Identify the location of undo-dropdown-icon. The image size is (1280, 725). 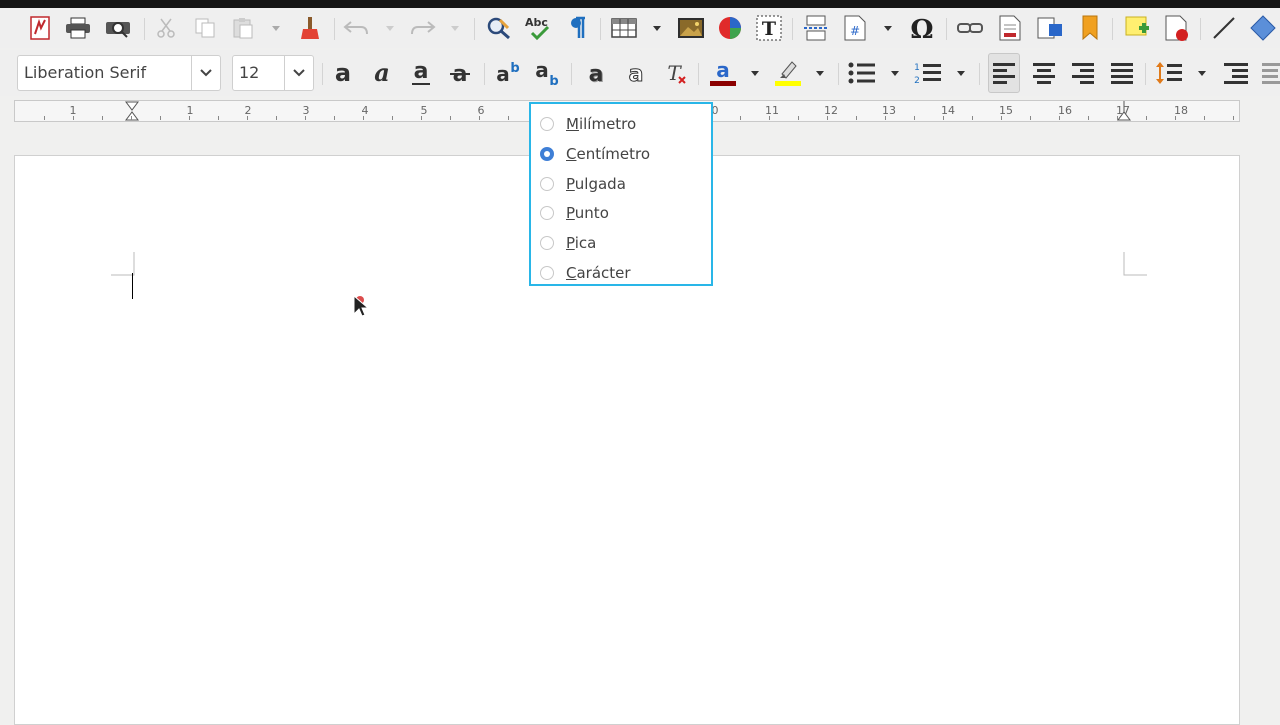
(390, 28).